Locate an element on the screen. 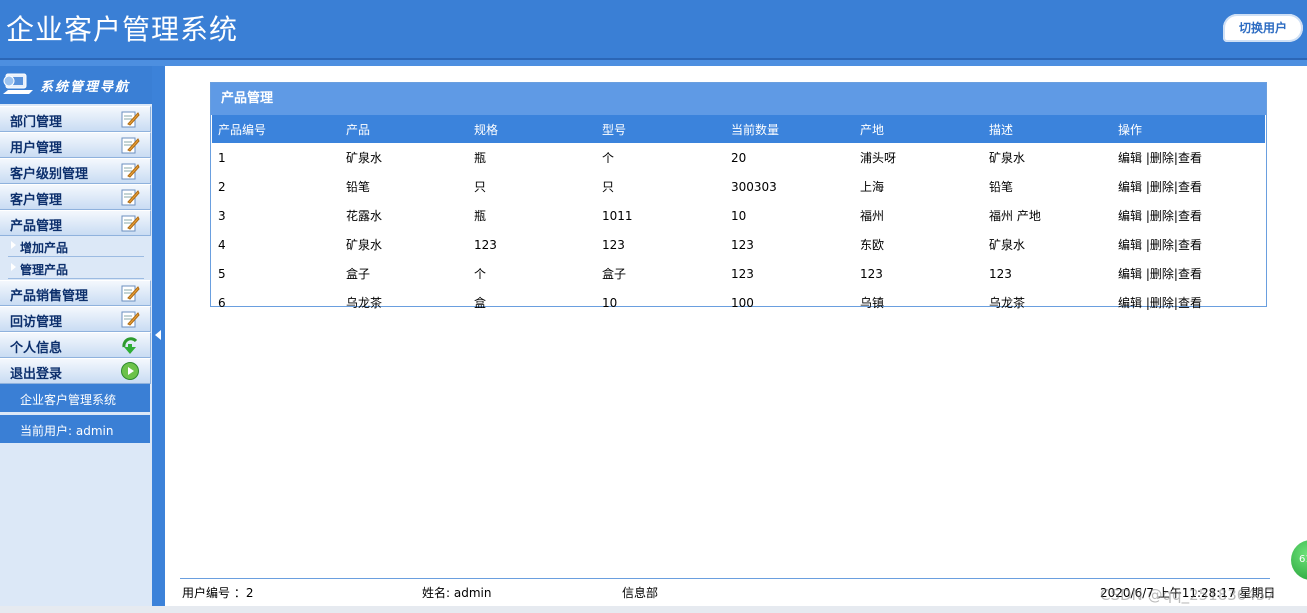 Image resolution: width=1307 pixels, height=613 pixels. sidebar-item-logout: 退出登录 is located at coordinates (75, 371).